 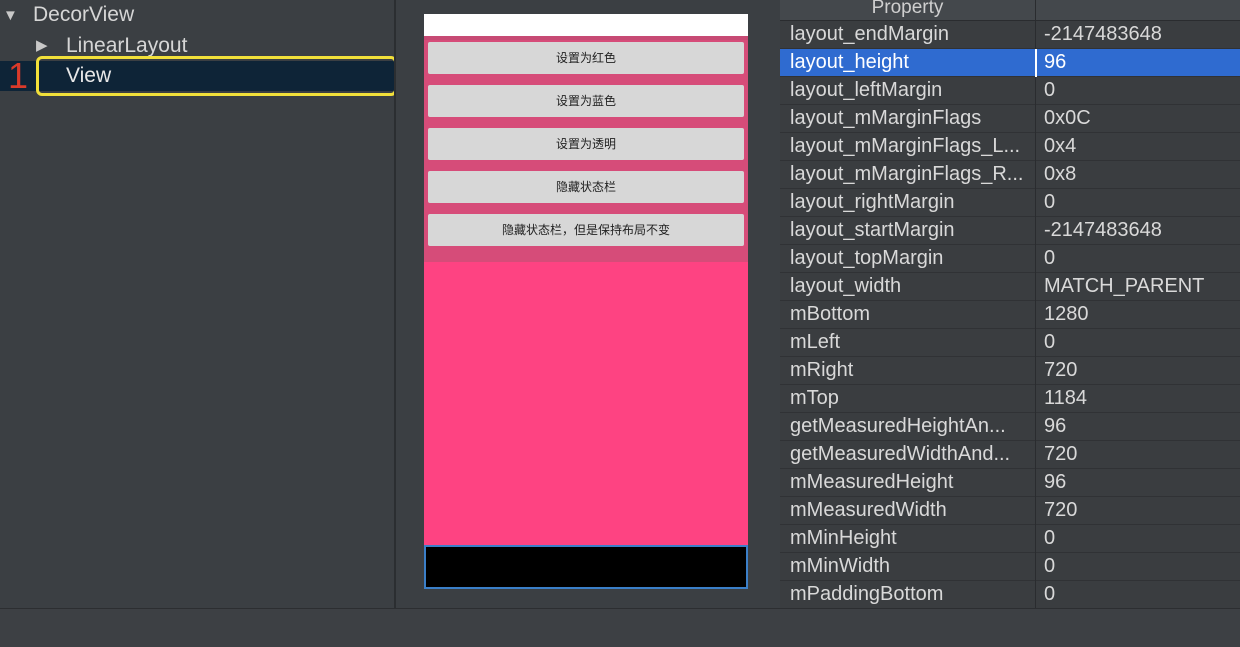 I want to click on set-red-button: 设置为红色, so click(x=586, y=58).